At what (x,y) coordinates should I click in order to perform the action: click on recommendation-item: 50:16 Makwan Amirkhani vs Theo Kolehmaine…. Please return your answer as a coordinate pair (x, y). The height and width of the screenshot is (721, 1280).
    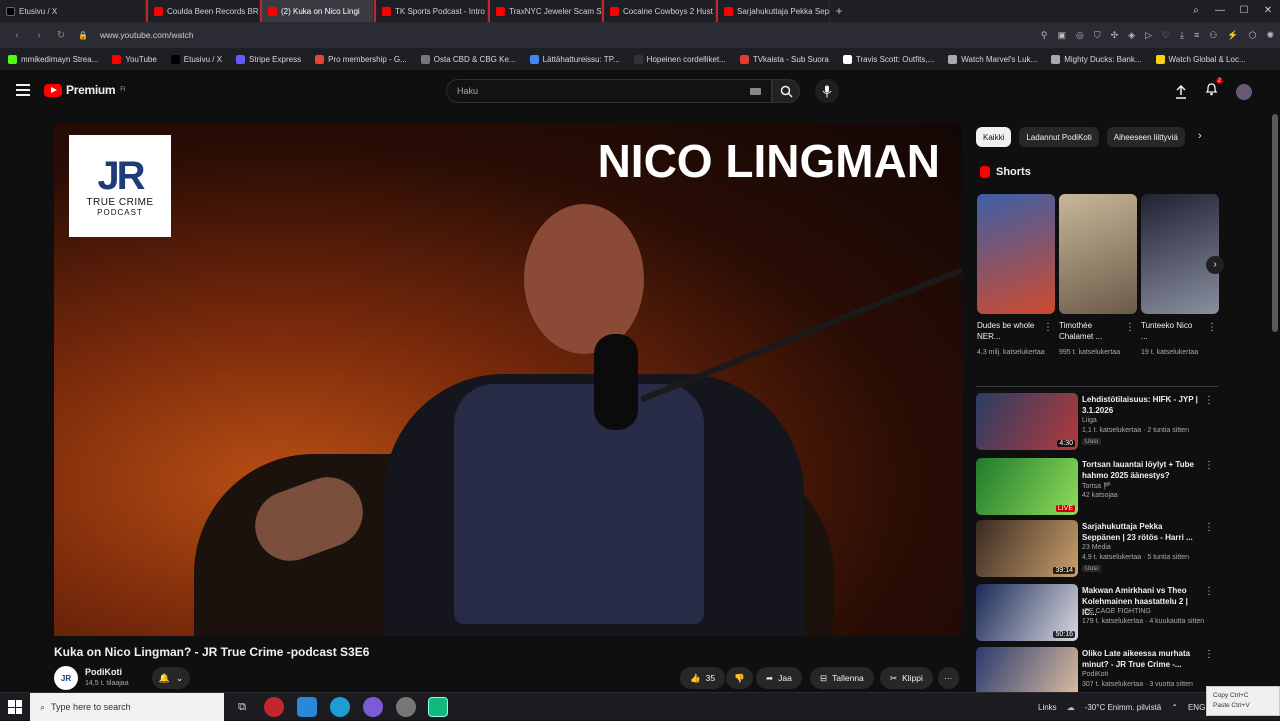
    Looking at the image, I should click on (1099, 614).